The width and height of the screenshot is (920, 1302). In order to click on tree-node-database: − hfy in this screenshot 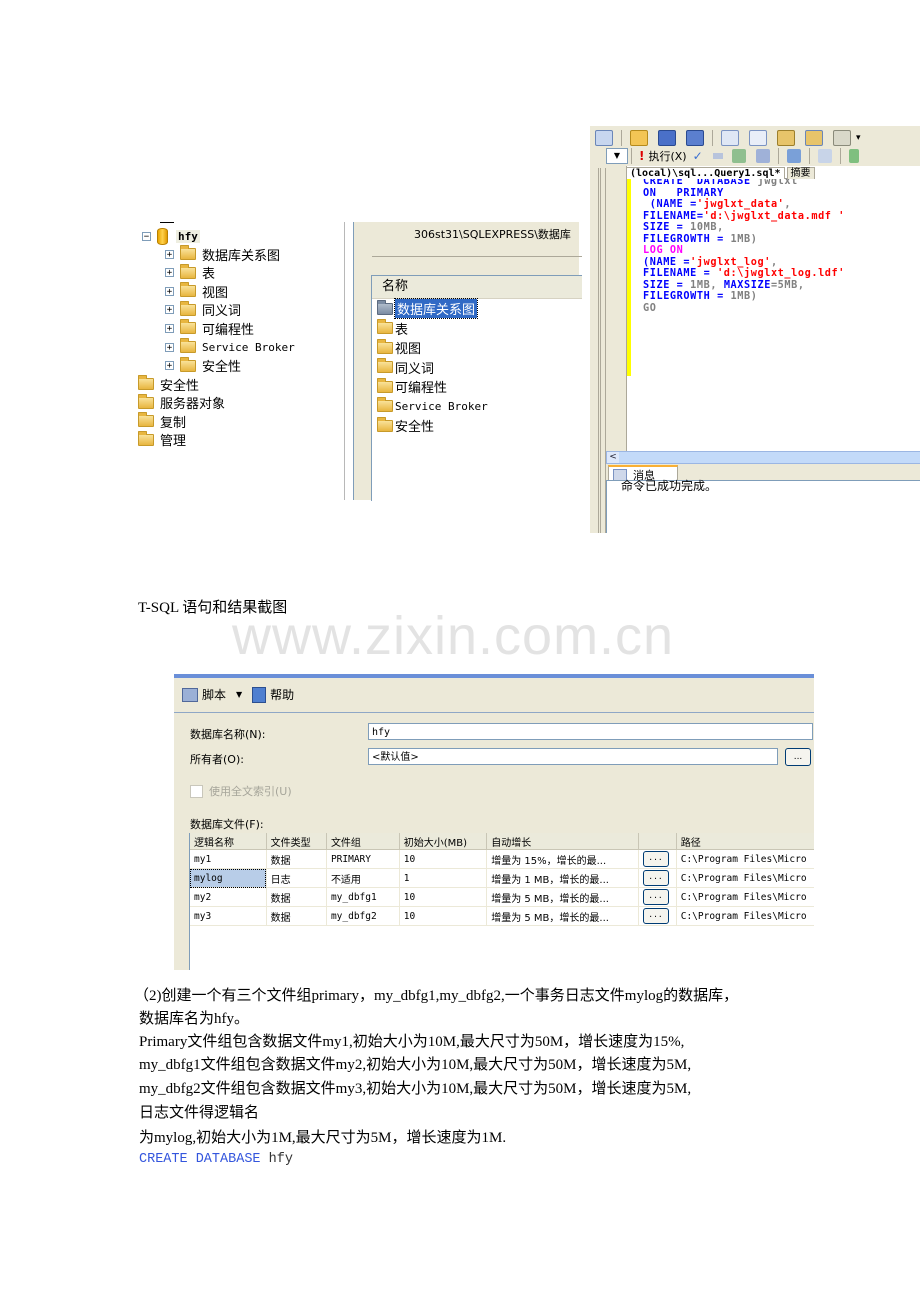, I will do `click(171, 236)`.